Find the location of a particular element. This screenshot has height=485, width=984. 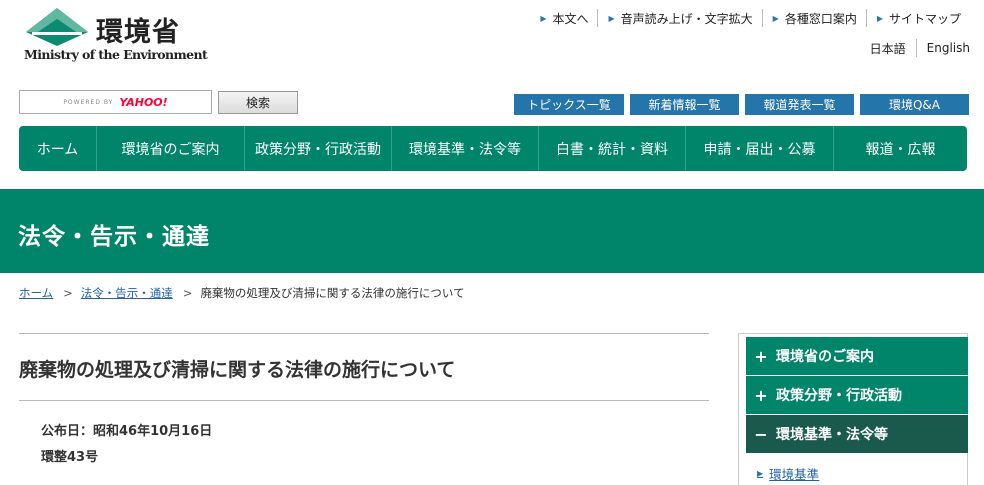

quick-links: トピックス一覧 新着情報一覧 報道発表一覧 環境Q&A is located at coordinates (738, 104).